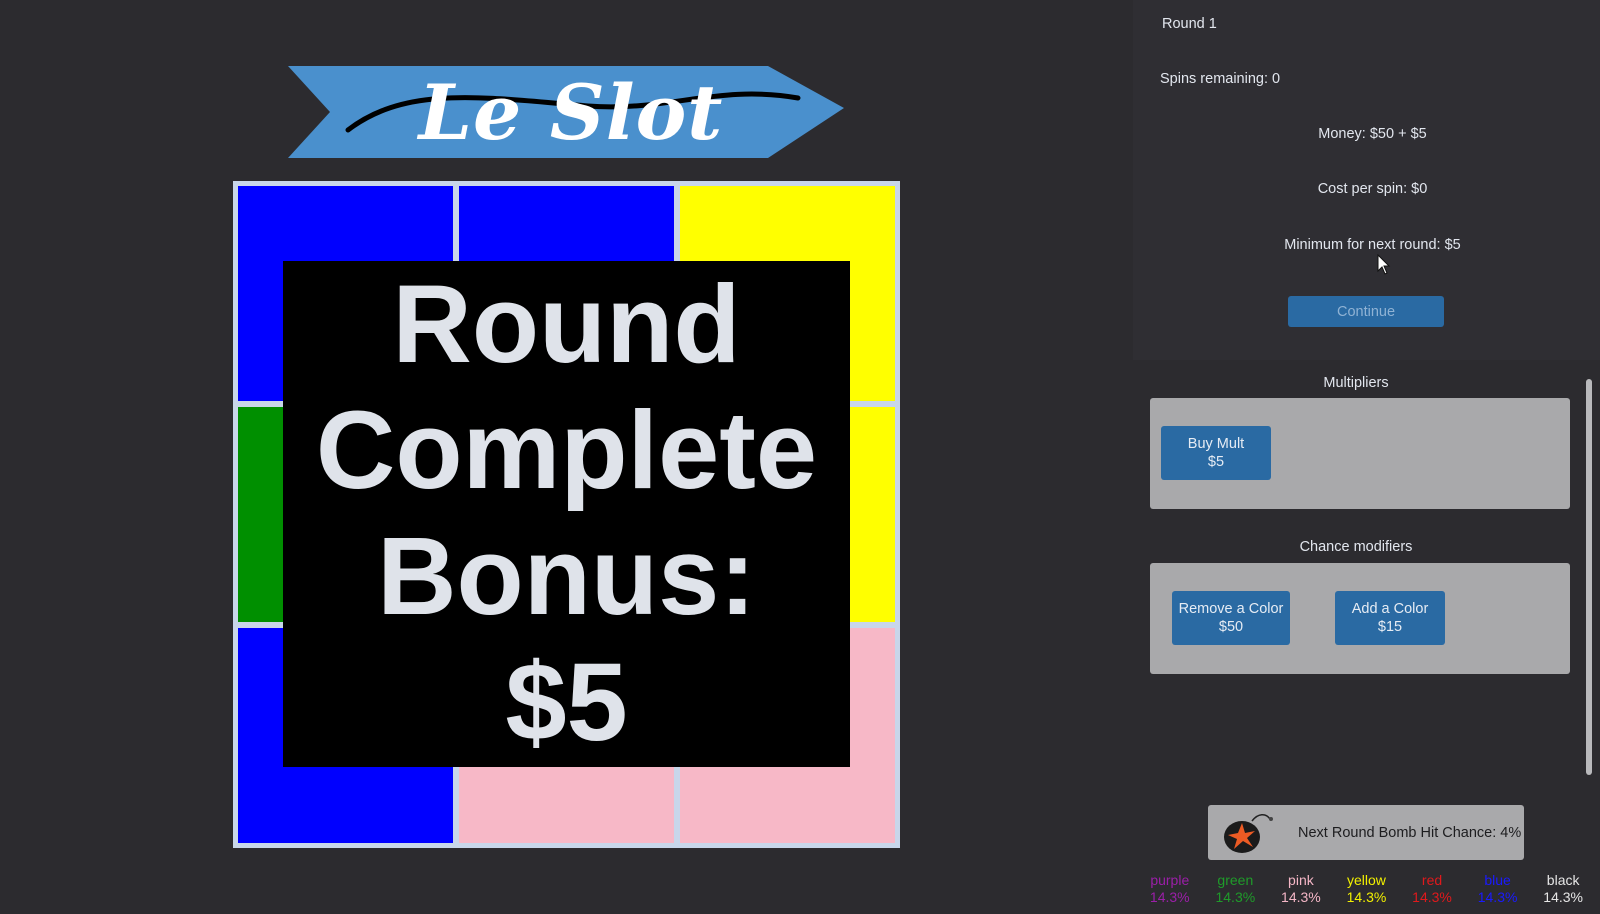 The width and height of the screenshot is (1600, 914). What do you see at coordinates (1372, 189) in the screenshot?
I see `cost-per-spin-label: Cost per spin: $0` at bounding box center [1372, 189].